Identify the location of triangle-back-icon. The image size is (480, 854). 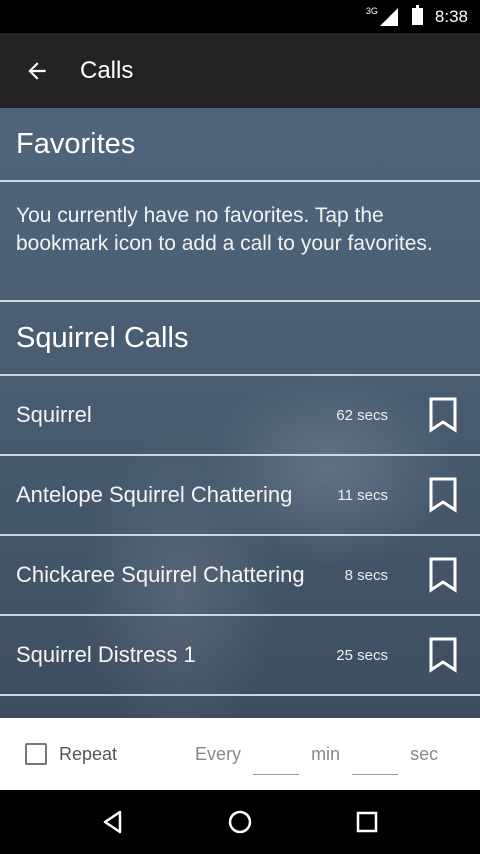
(113, 822).